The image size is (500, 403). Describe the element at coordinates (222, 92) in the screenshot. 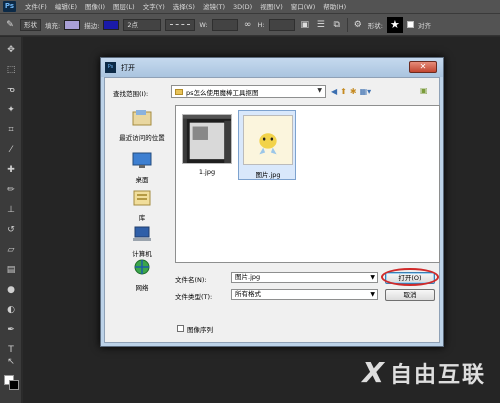

I see `look-in-value: ps怎么使用魔棒工具抠图` at that location.